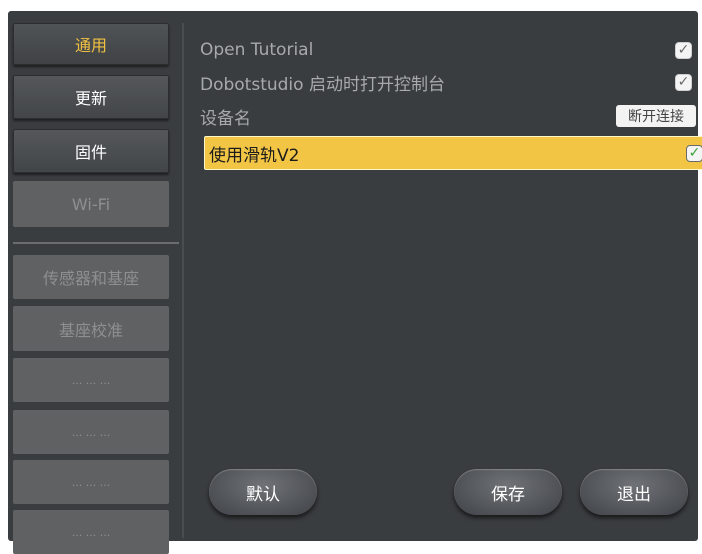 Image resolution: width=702 pixels, height=554 pixels. What do you see at coordinates (254, 155) in the screenshot?
I see `setting-label: 使用滑轨V2` at bounding box center [254, 155].